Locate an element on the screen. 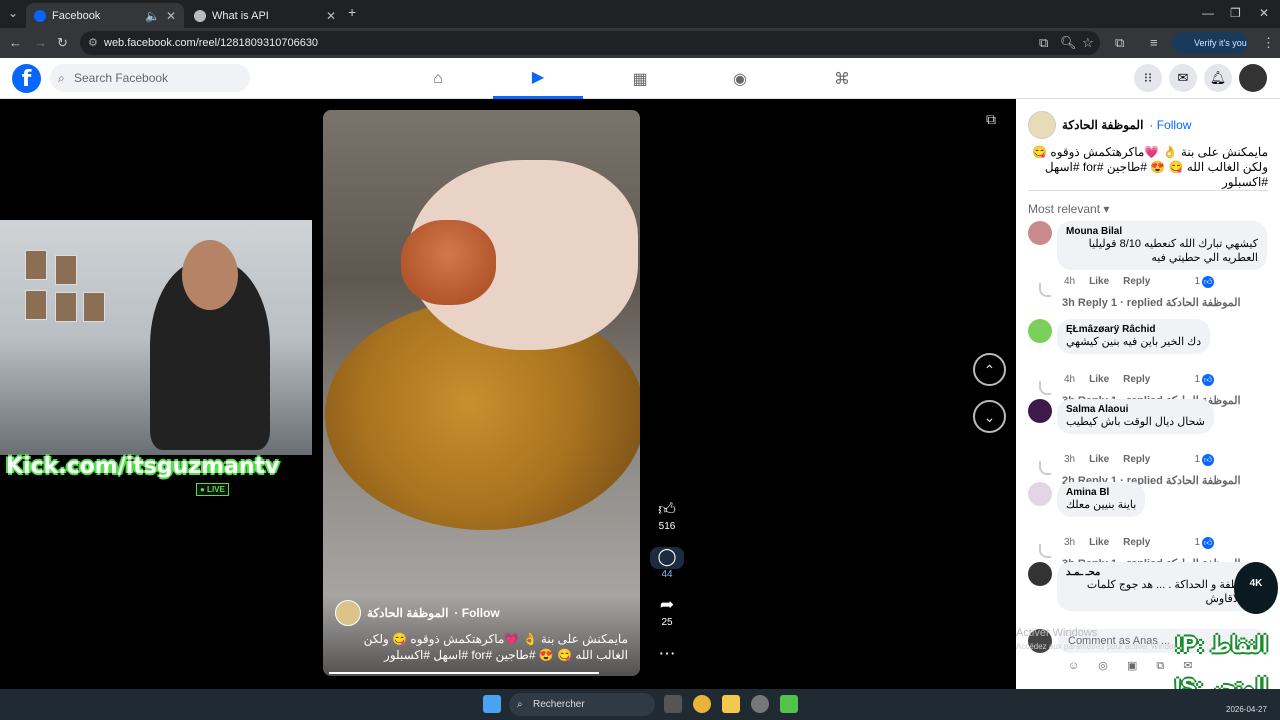 The width and height of the screenshot is (1280, 720). tab-search-icon: ⌄ is located at coordinates (13, 13).